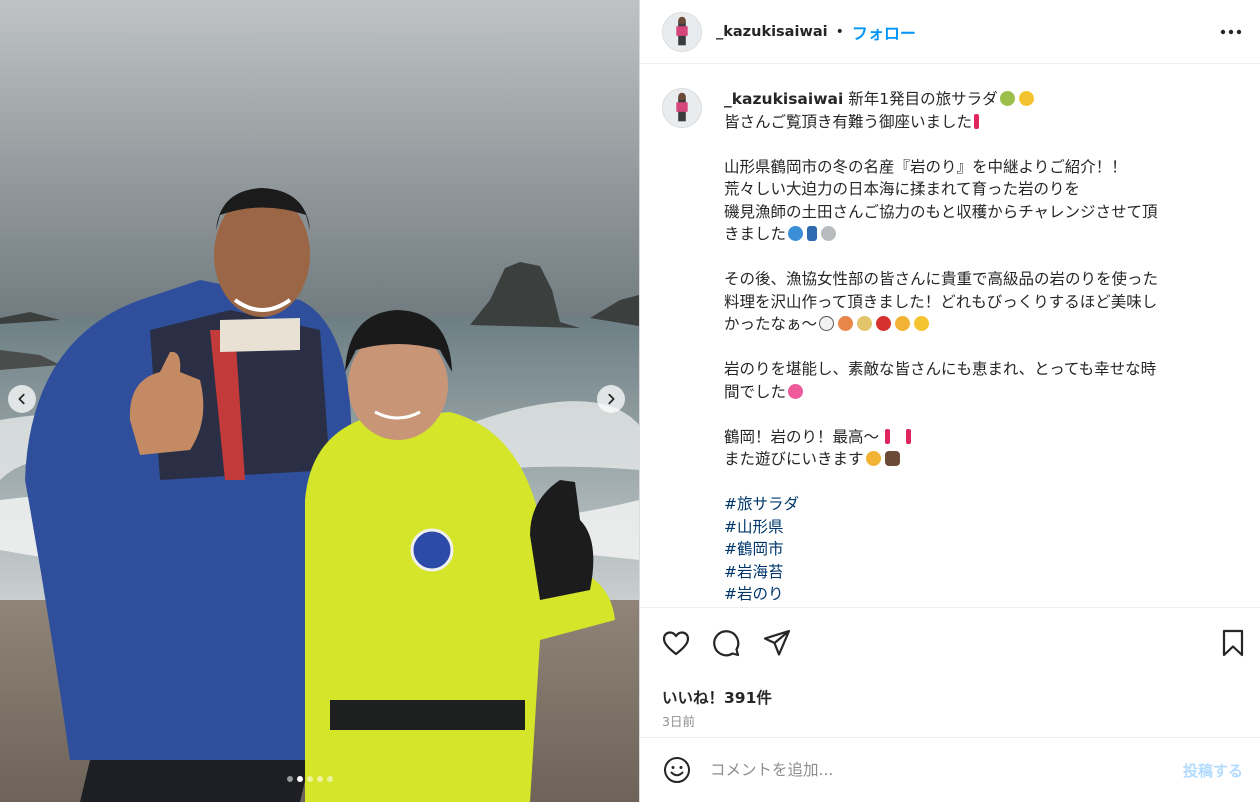 The image size is (1260, 802). What do you see at coordinates (940, 369) in the screenshot?
I see `caption-line: 岩のりを堪能し、素敵な皆さんにも恵まれ、とっても幸せな時` at bounding box center [940, 369].